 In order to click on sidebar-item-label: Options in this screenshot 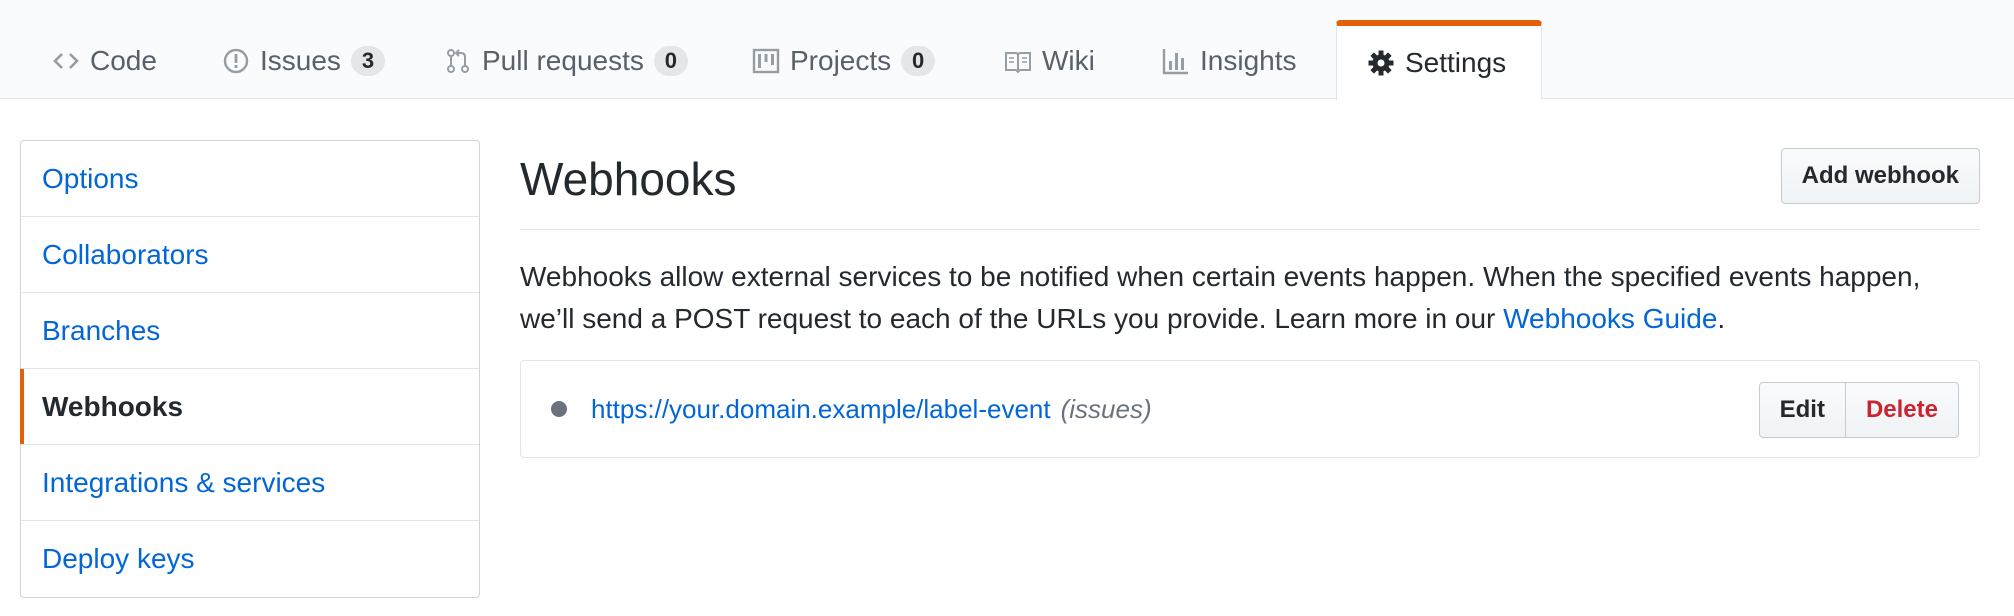, I will do `click(90, 178)`.